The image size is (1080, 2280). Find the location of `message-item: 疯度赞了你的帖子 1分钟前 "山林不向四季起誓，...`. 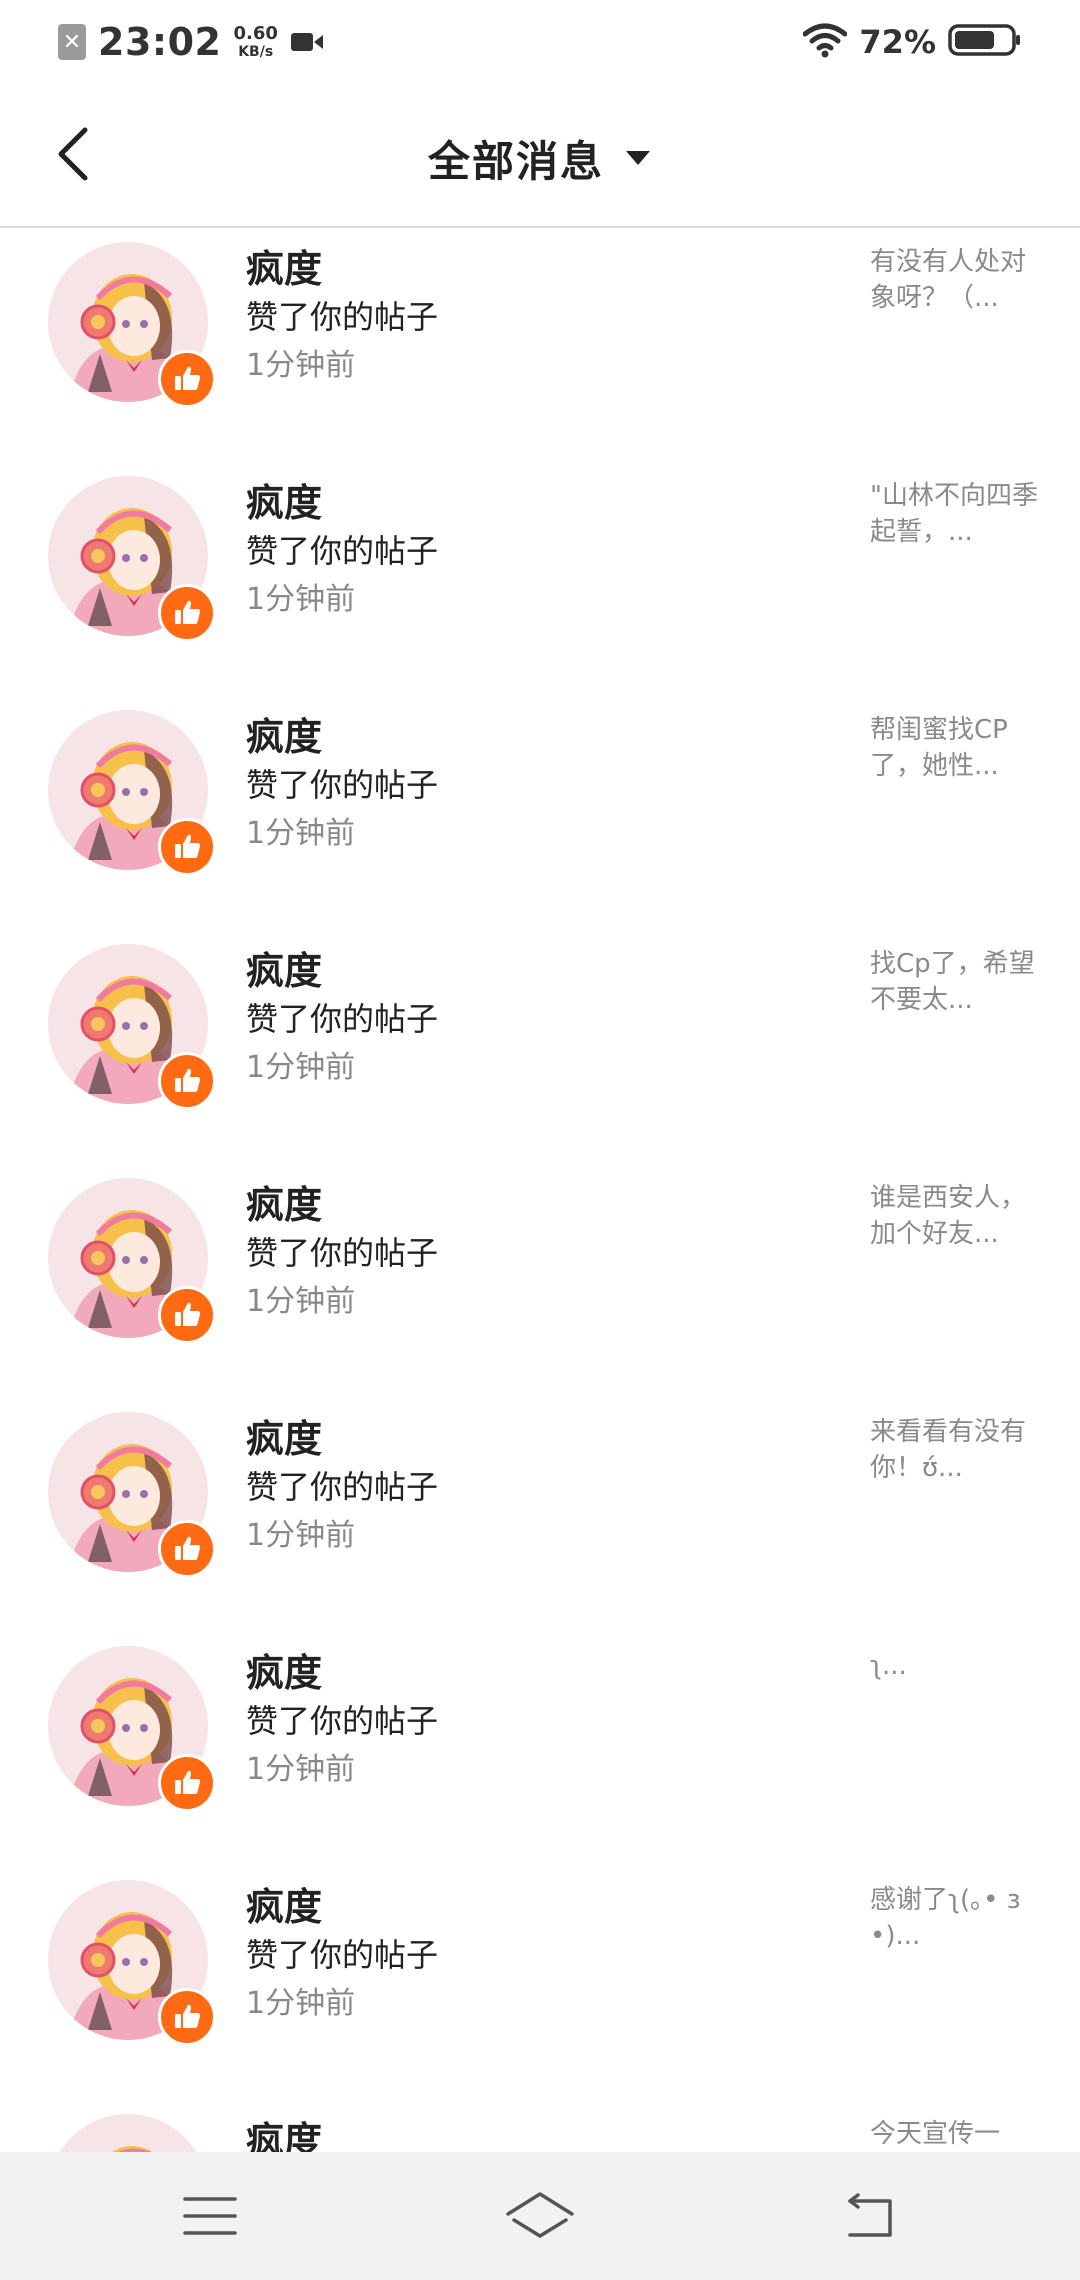

message-item: 疯度赞了你的帖子 1分钟前 "山林不向四季起誓，... is located at coordinates (540, 579).